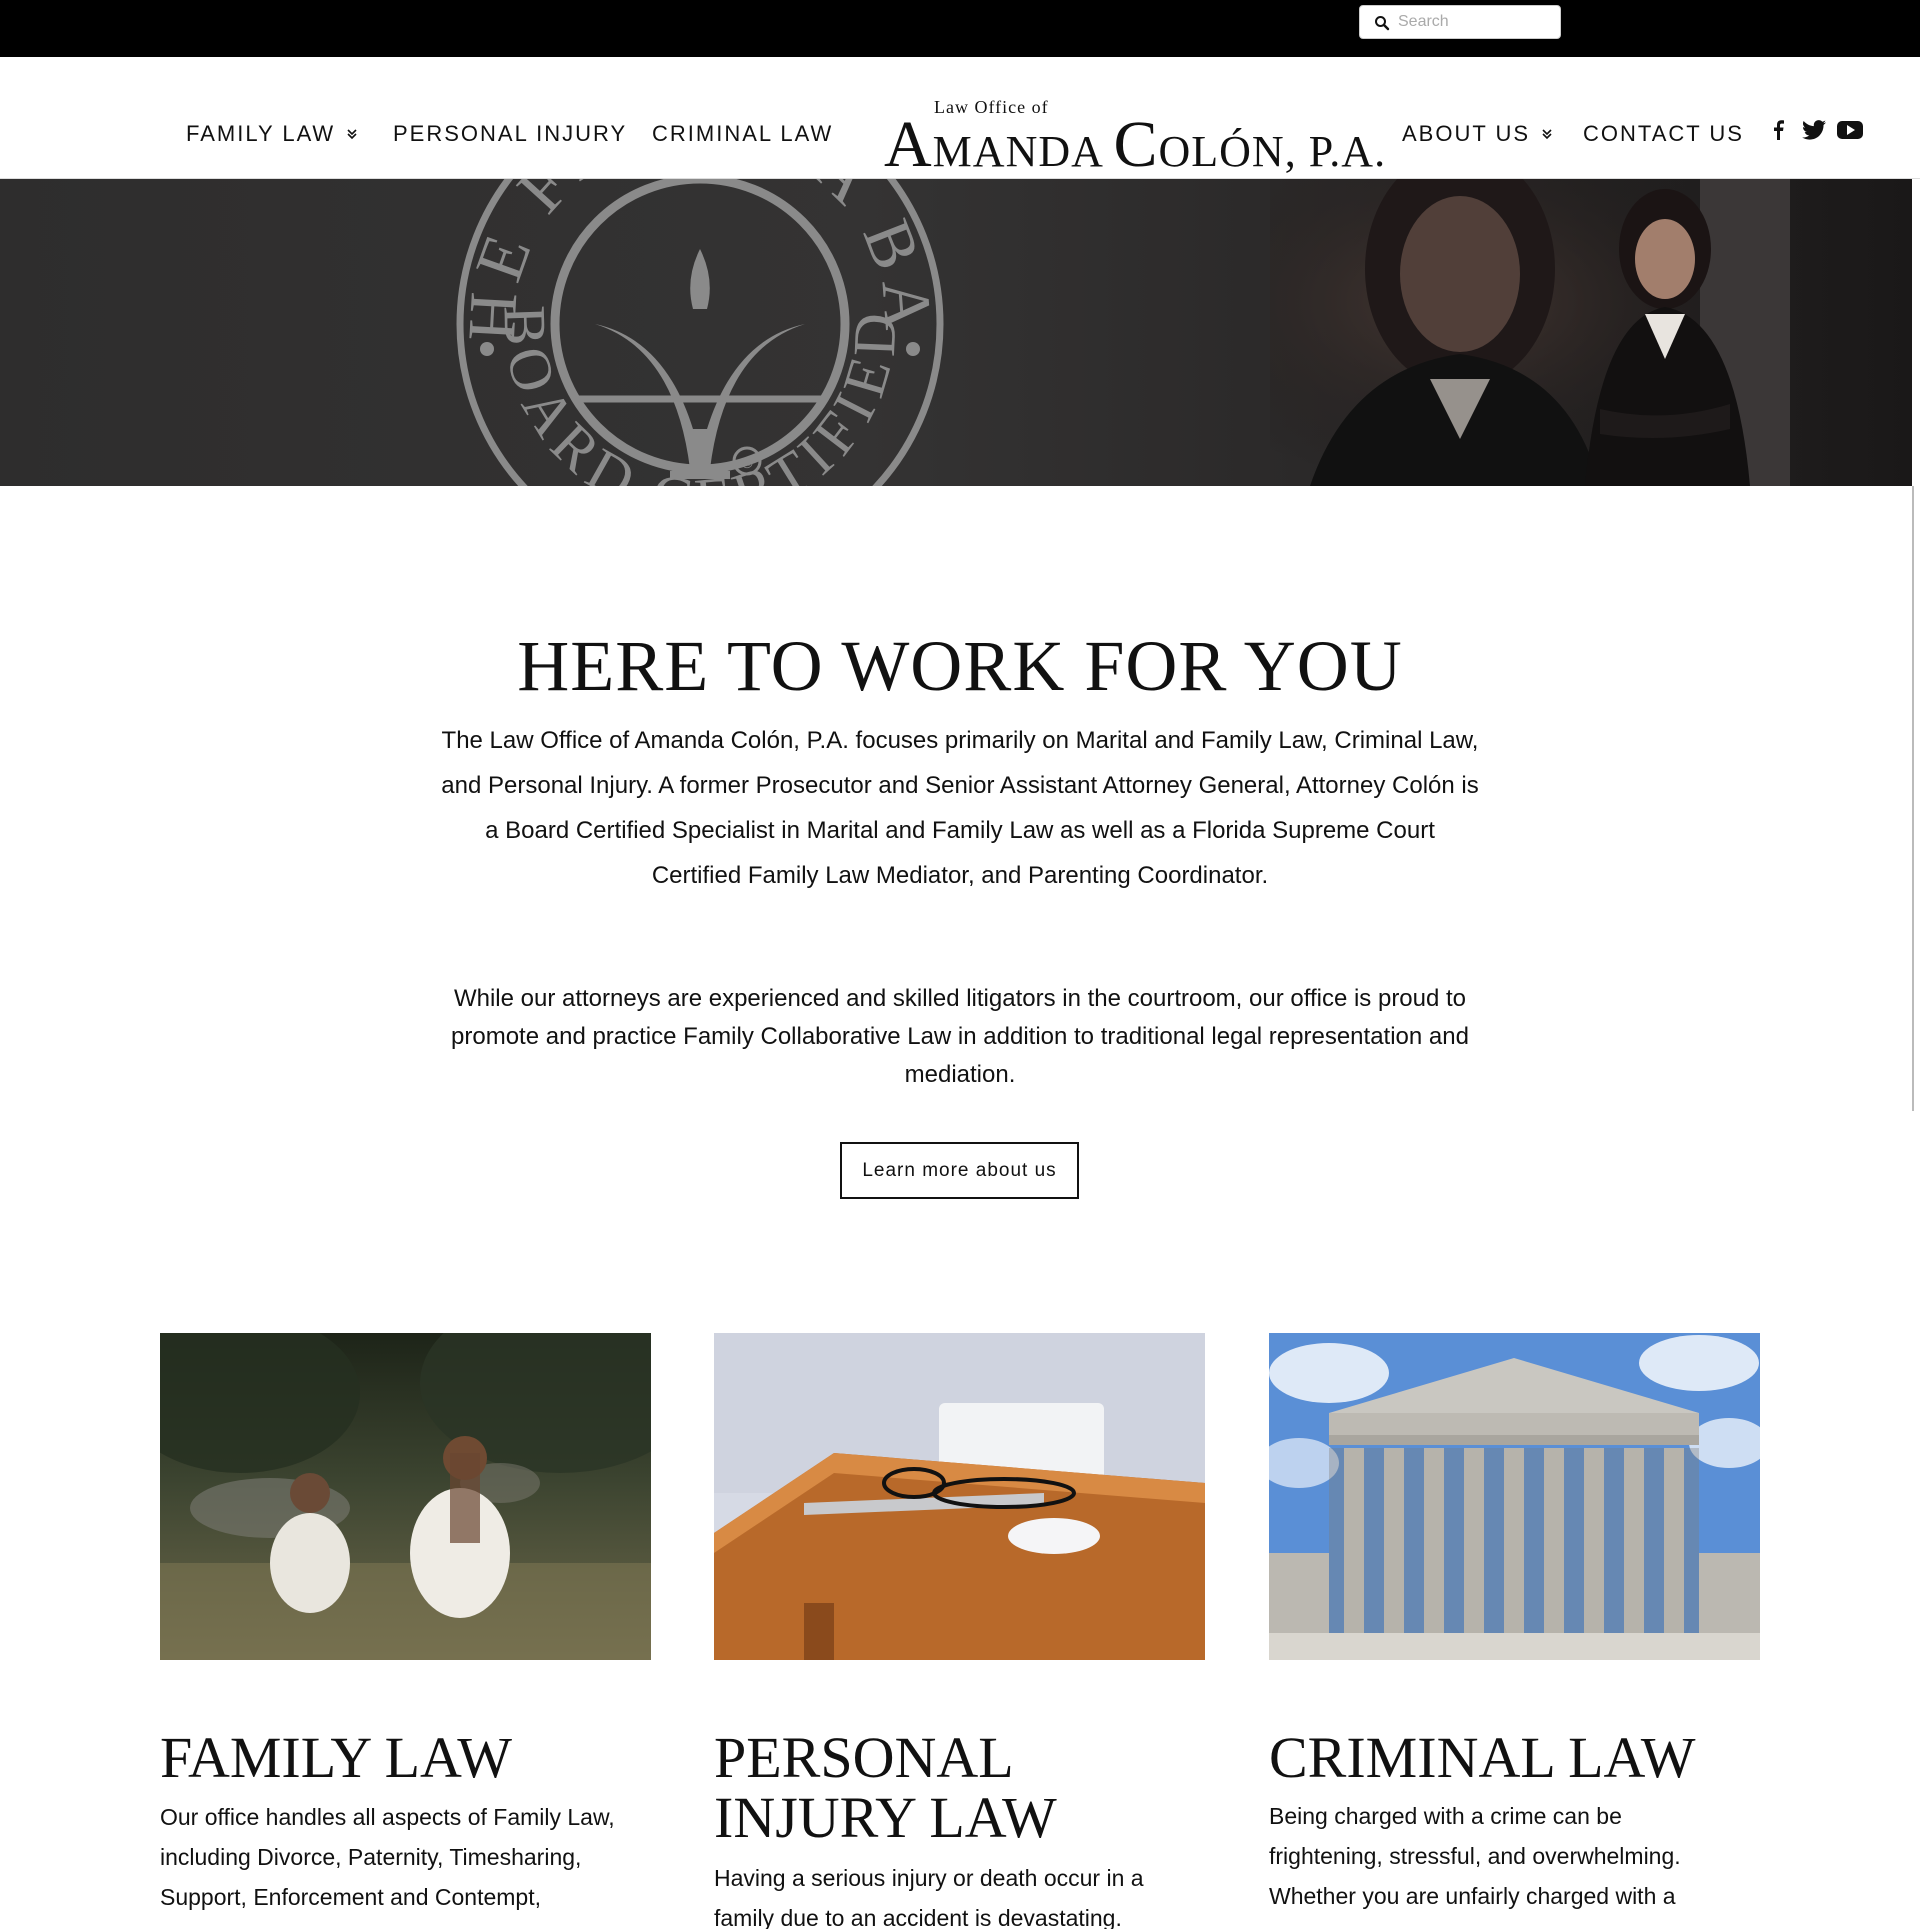  What do you see at coordinates (1482, 1758) in the screenshot?
I see `criminal-law-title: CRIMINAL LAW` at bounding box center [1482, 1758].